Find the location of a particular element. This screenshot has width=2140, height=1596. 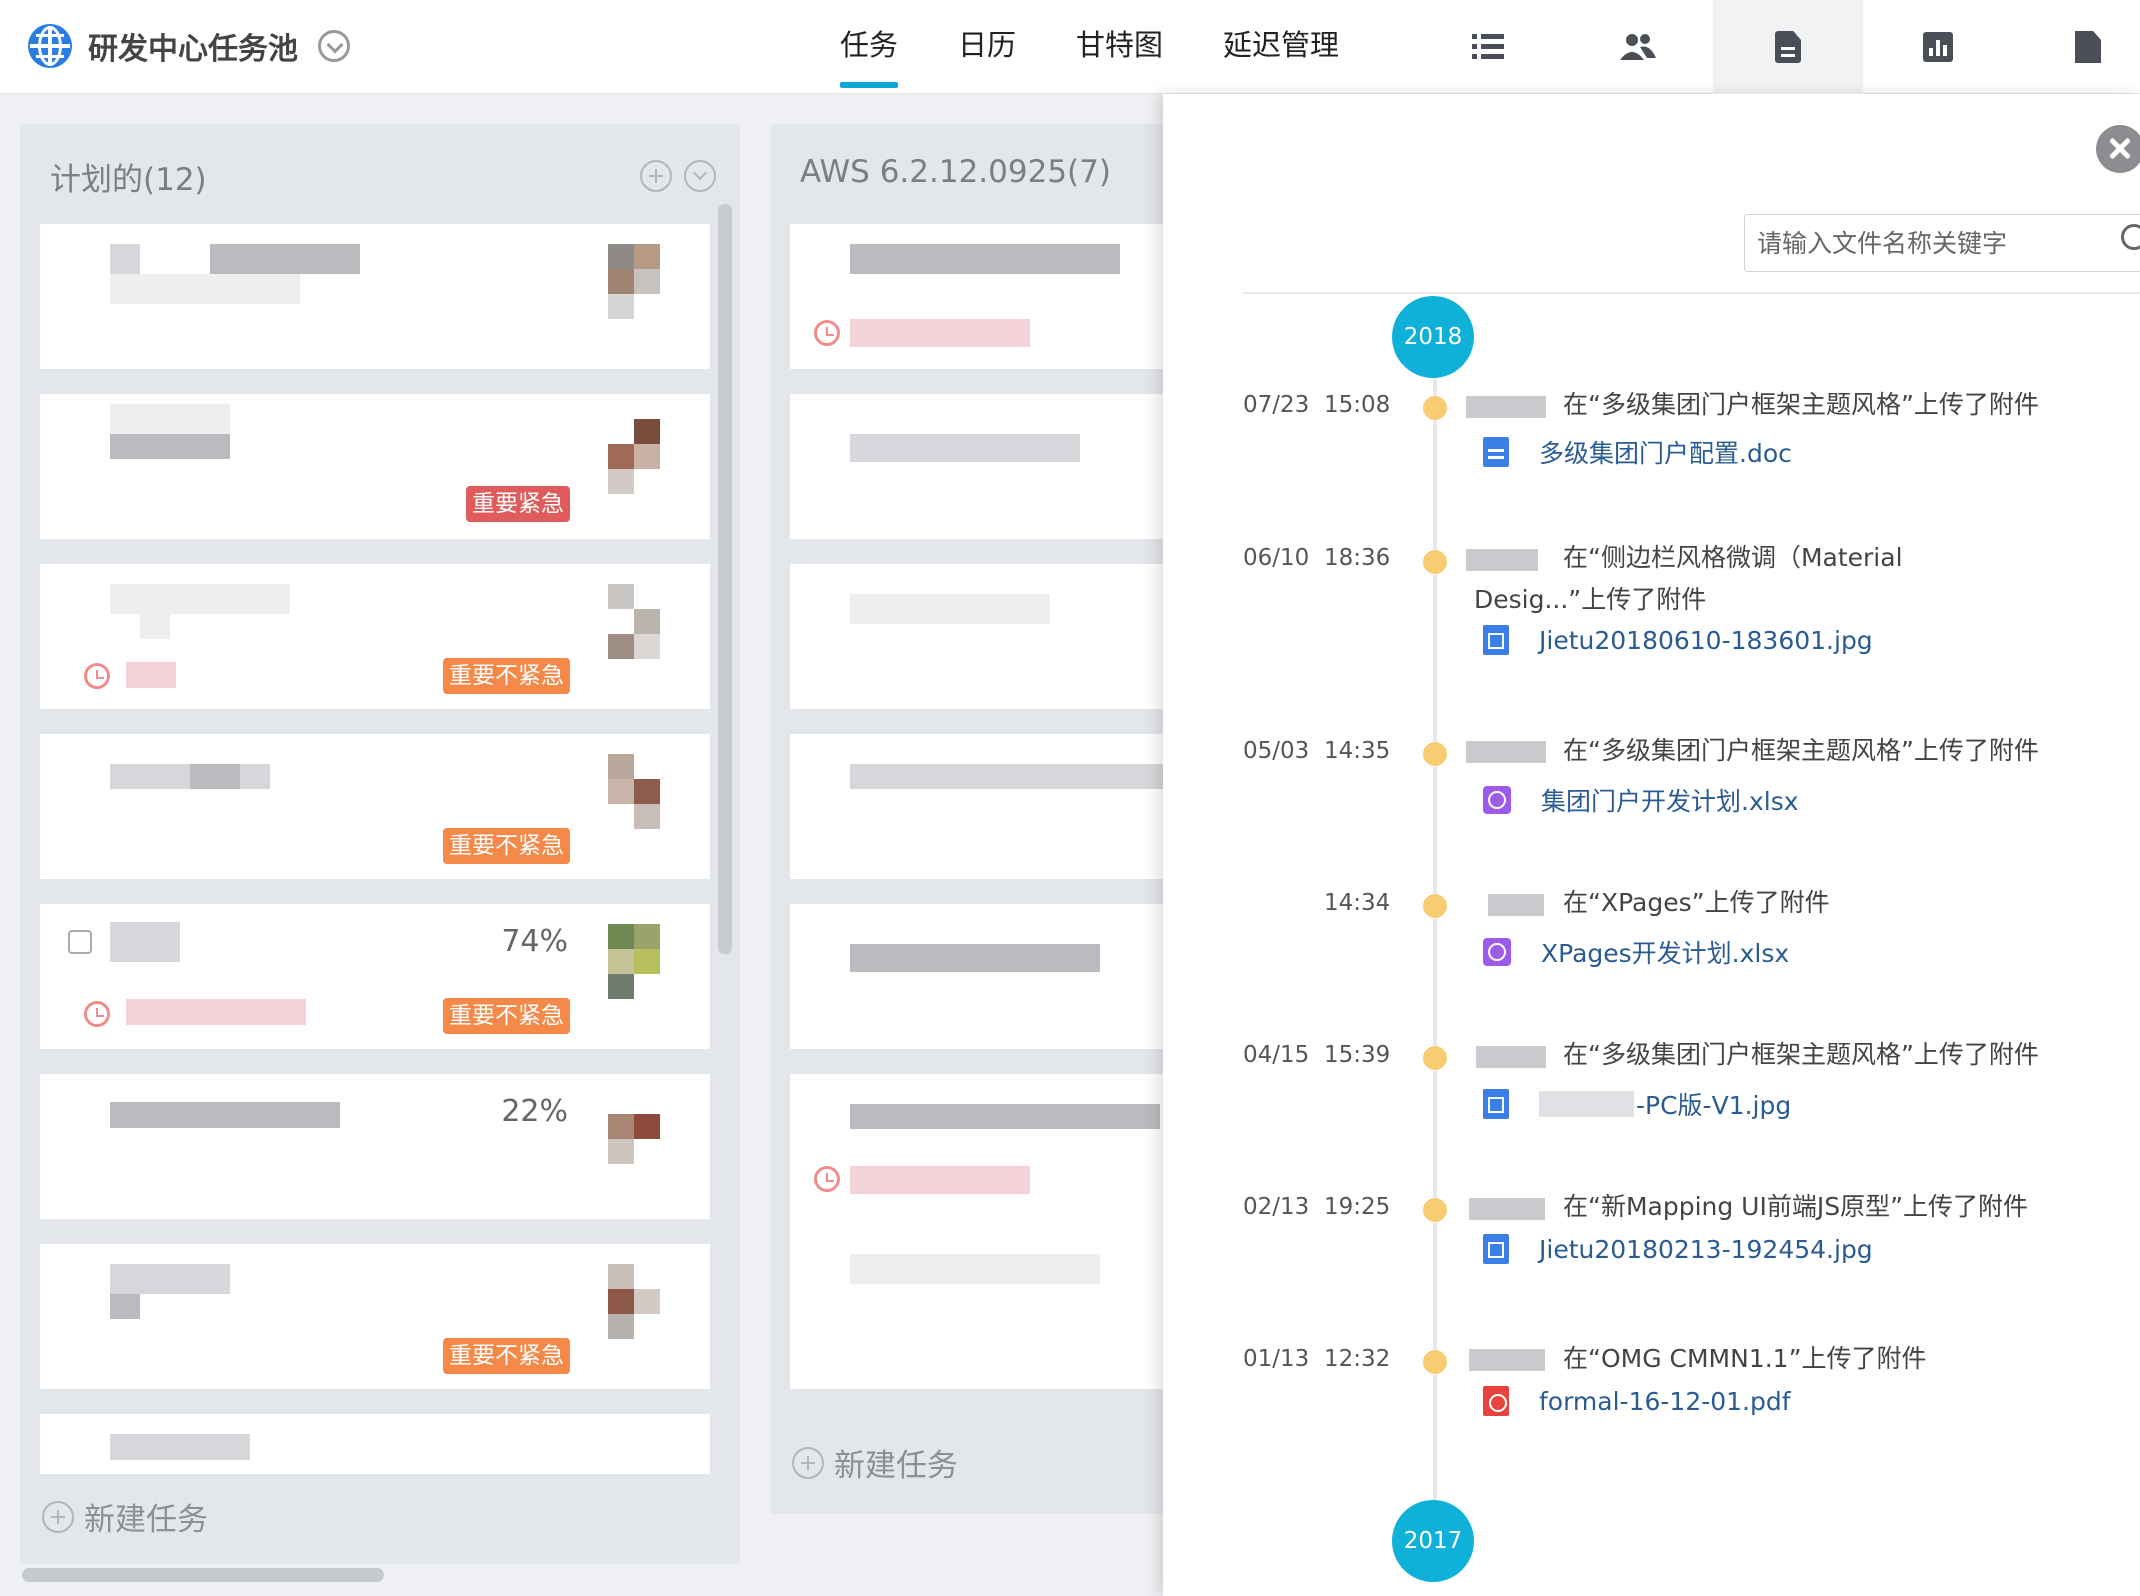

task-card: 重要紧急 is located at coordinates (375, 466).